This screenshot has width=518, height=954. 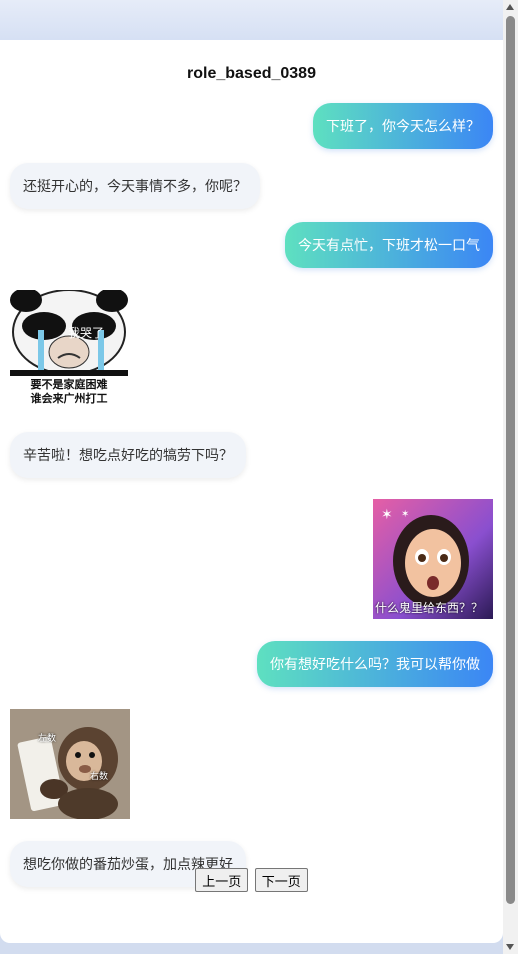 What do you see at coordinates (99, 776) in the screenshot?
I see `monkey-label-right: 右数` at bounding box center [99, 776].